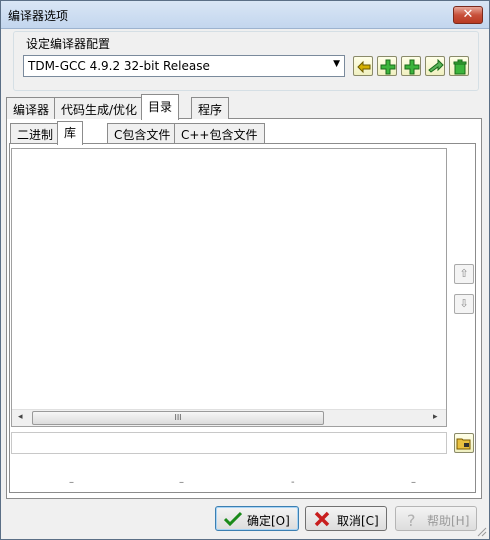  I want to click on x-icon, so click(322, 519).